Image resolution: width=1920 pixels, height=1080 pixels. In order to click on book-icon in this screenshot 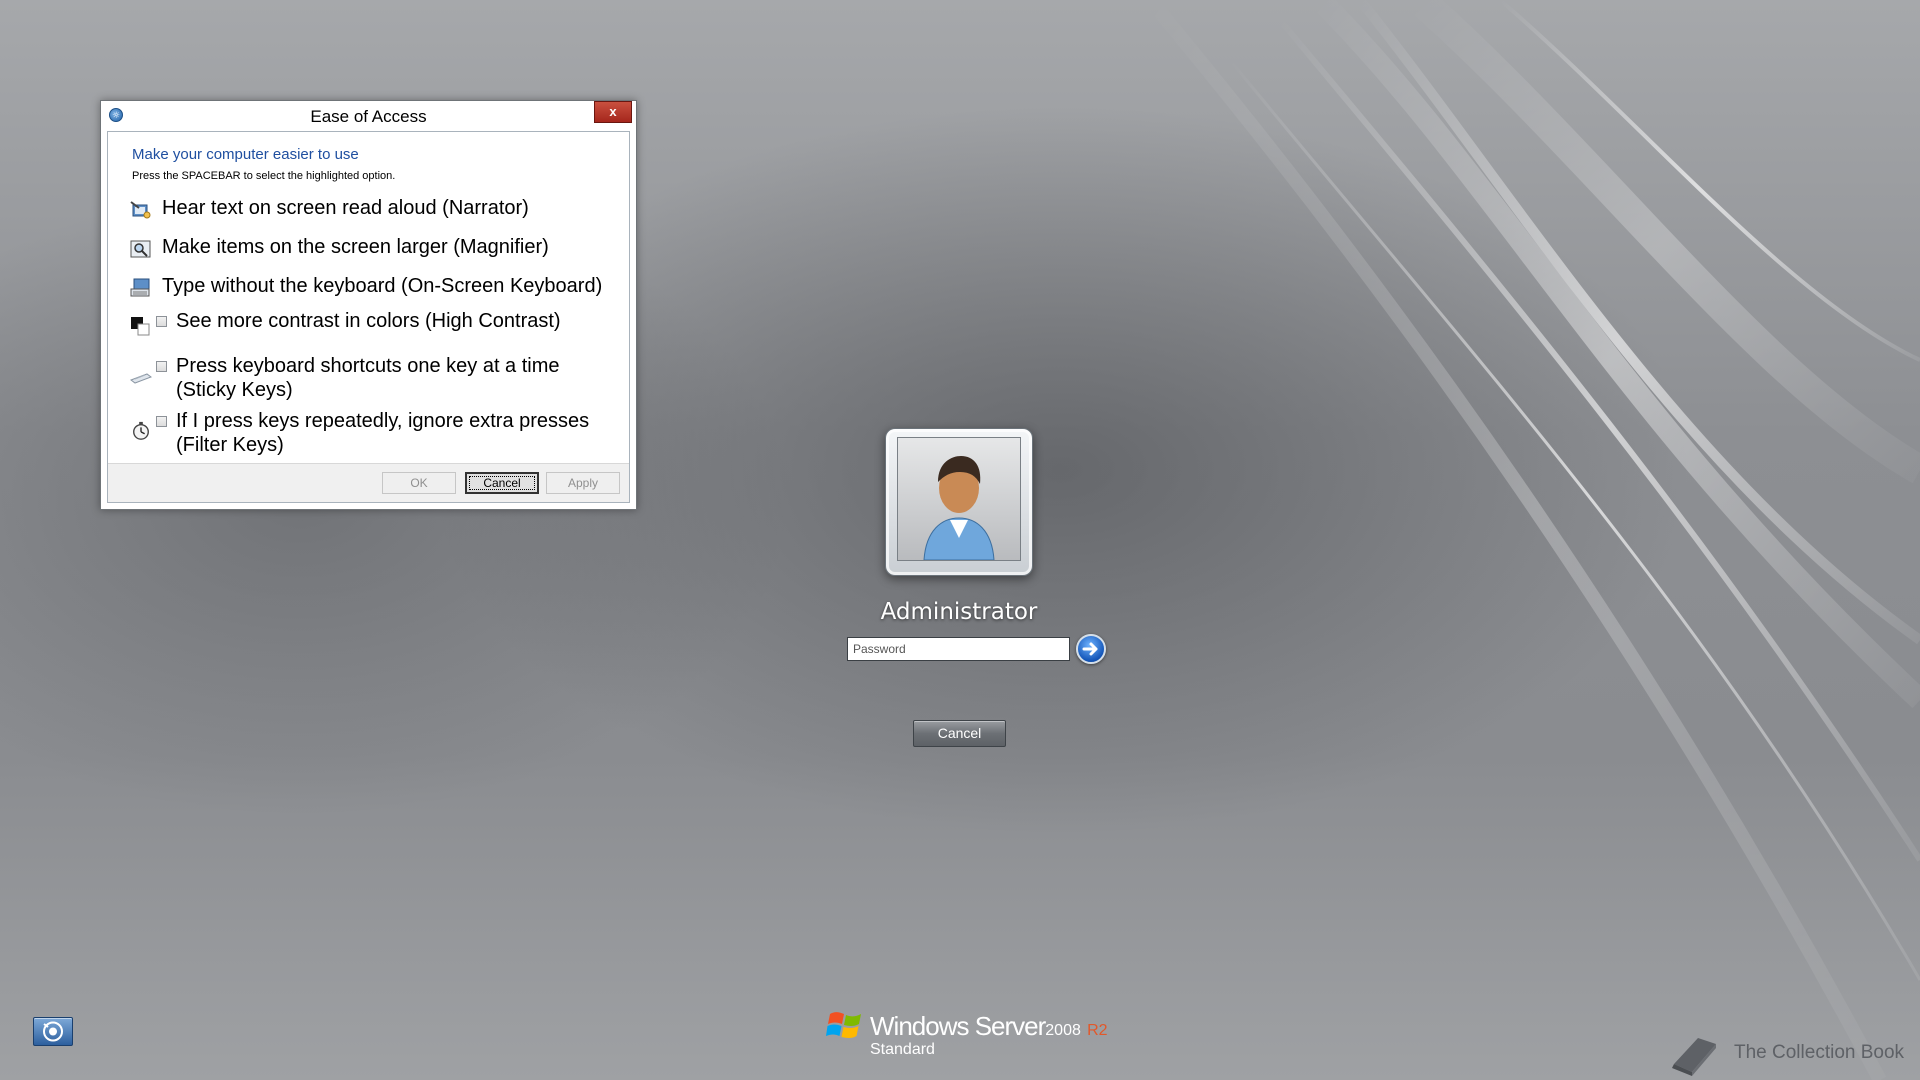, I will do `click(1694, 1057)`.